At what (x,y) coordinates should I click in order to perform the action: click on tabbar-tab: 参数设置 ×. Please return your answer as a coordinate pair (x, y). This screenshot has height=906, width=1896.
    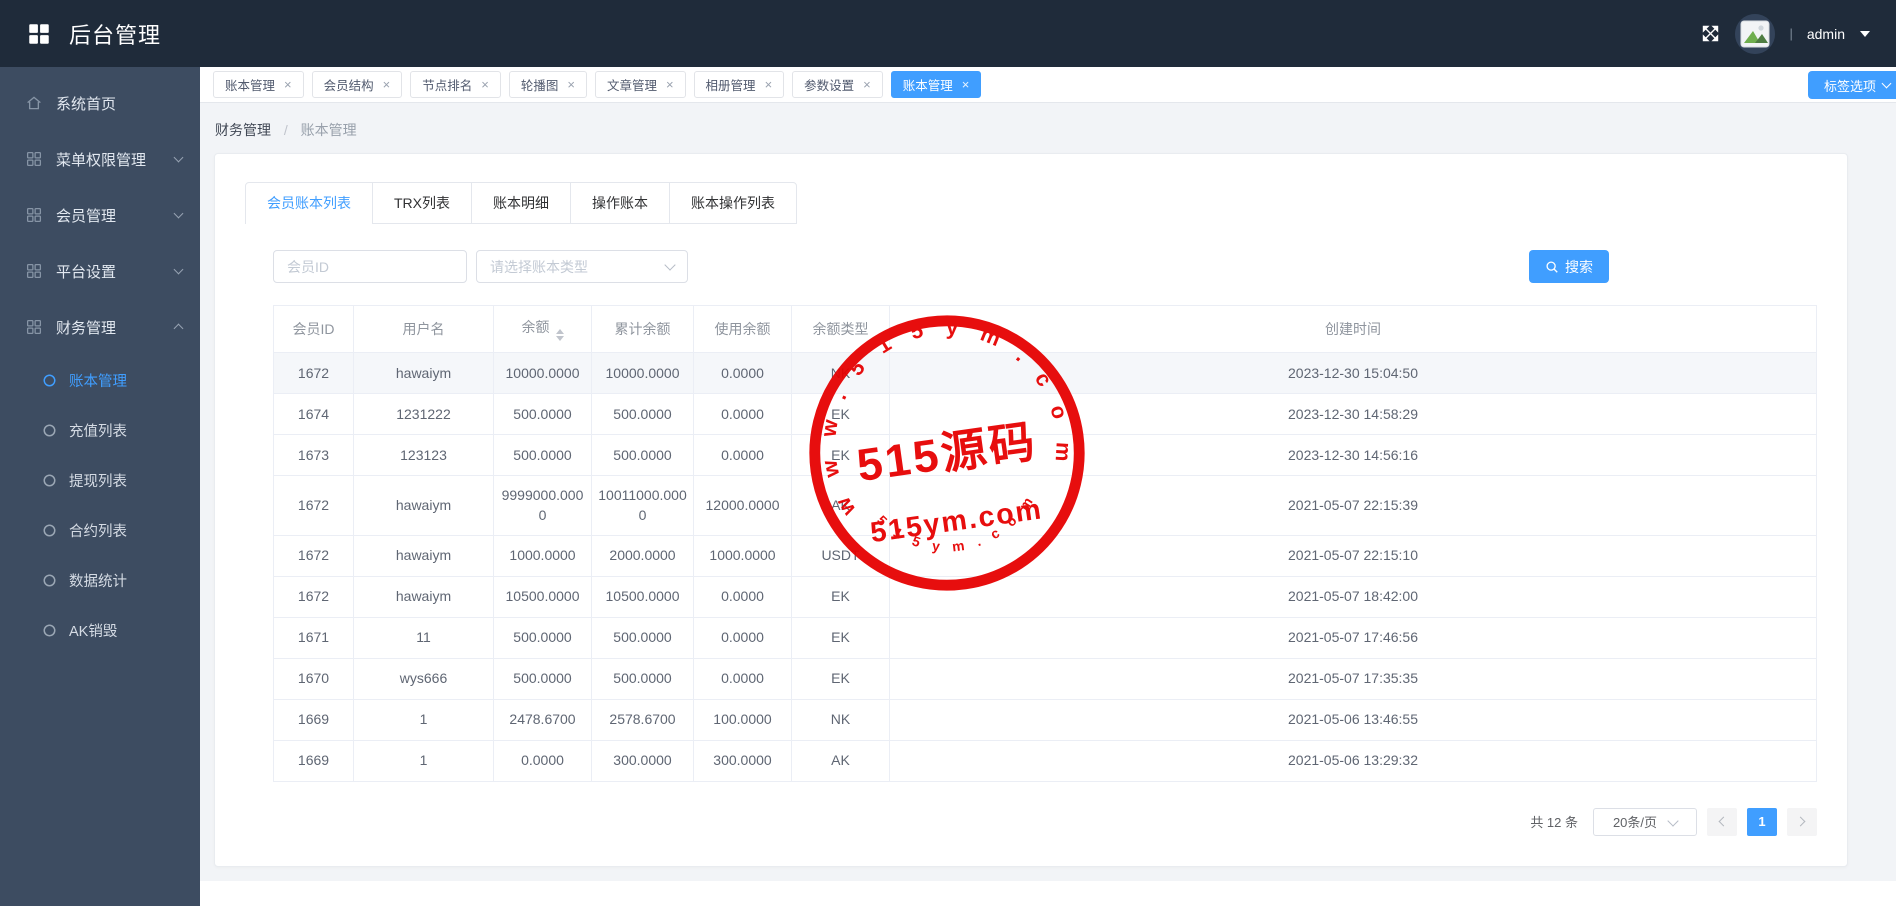
    Looking at the image, I should click on (837, 84).